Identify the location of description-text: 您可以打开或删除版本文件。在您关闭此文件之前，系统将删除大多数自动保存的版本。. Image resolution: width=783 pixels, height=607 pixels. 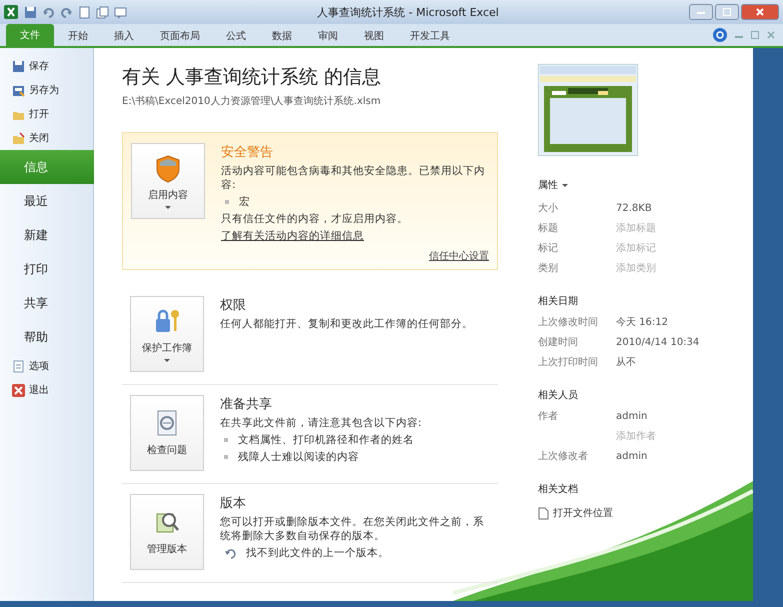
(352, 529).